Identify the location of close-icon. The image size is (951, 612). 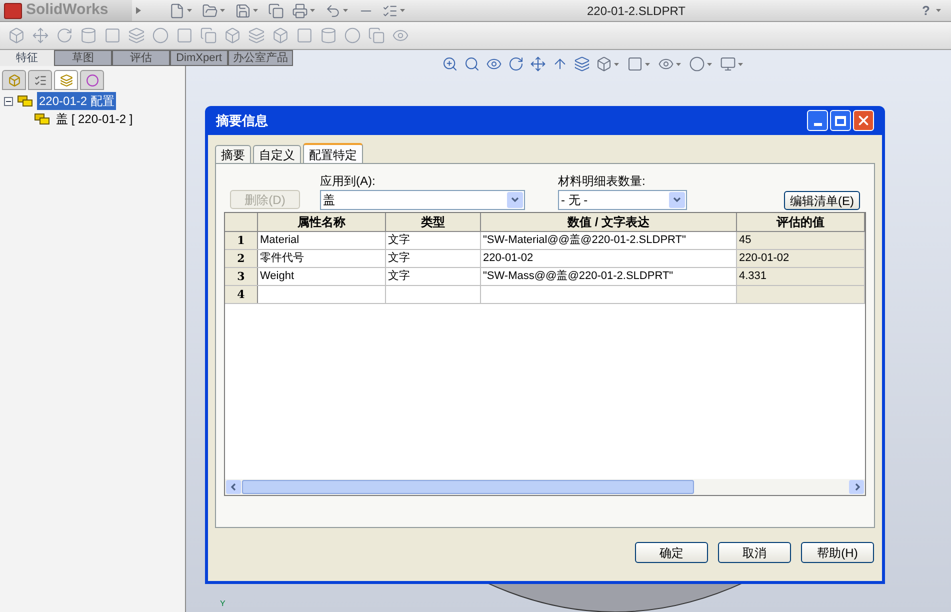
(863, 120).